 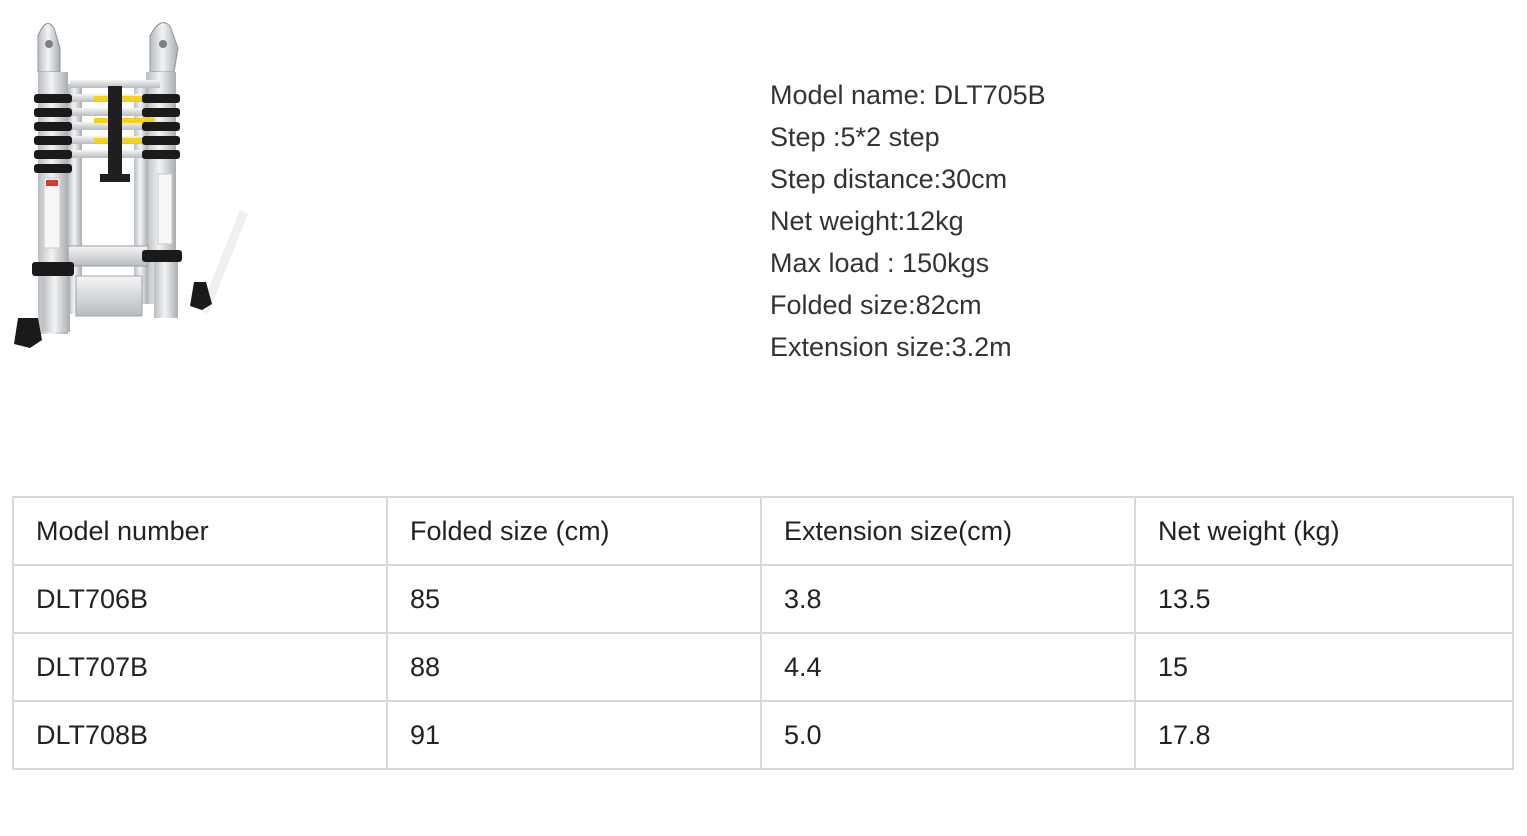 What do you see at coordinates (876, 305) in the screenshot?
I see `spec-folded-size: Folded size:82cm` at bounding box center [876, 305].